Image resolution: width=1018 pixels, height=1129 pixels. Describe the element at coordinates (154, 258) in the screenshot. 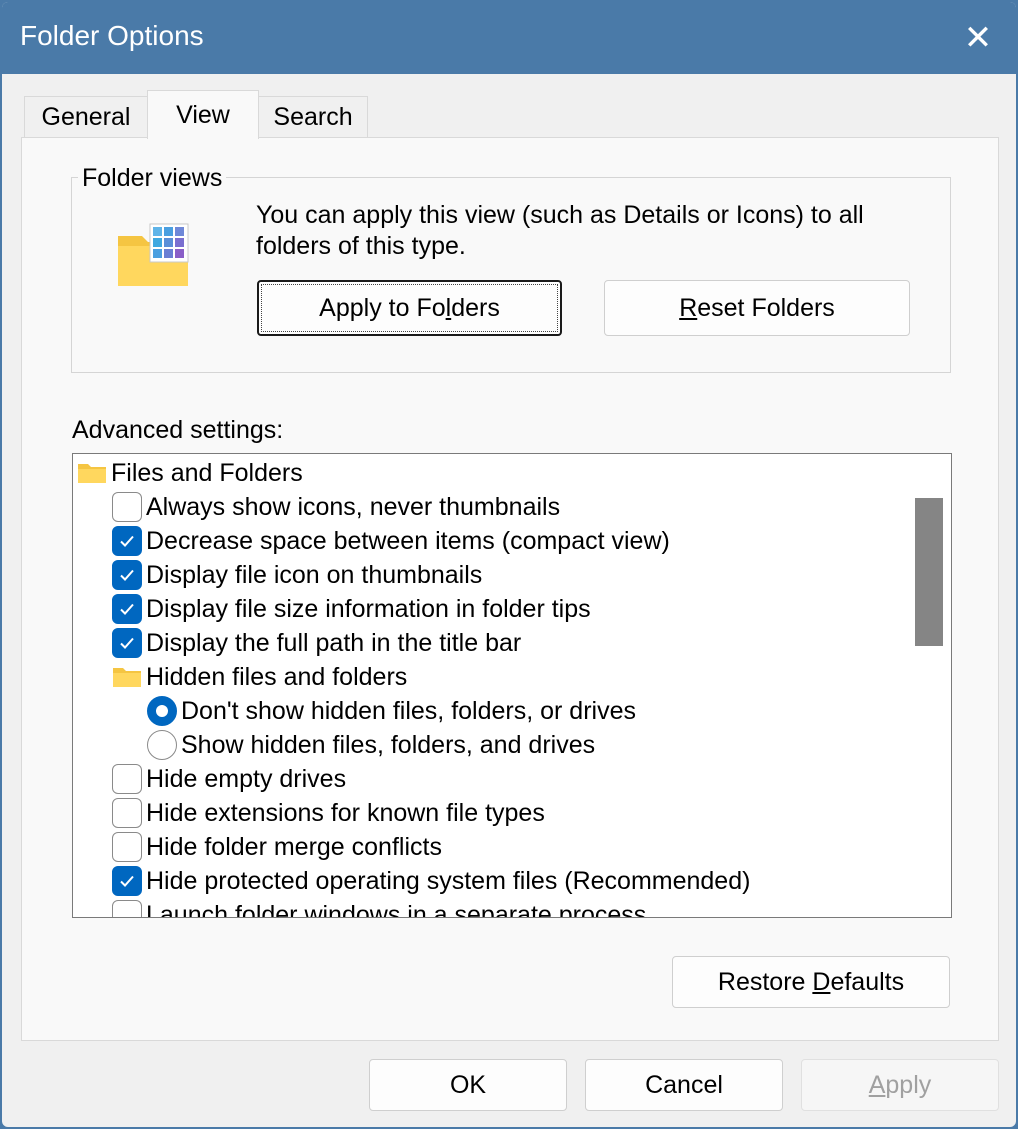

I see `folder-view-icon` at that location.